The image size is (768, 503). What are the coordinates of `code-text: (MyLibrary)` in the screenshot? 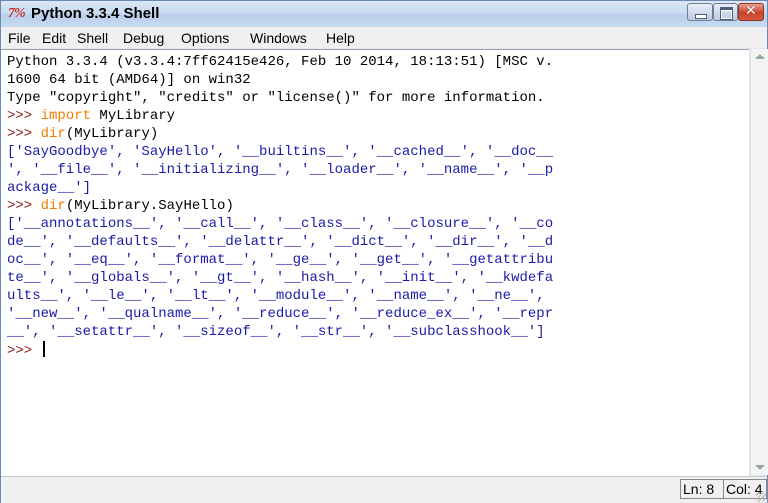 It's located at (112, 134).